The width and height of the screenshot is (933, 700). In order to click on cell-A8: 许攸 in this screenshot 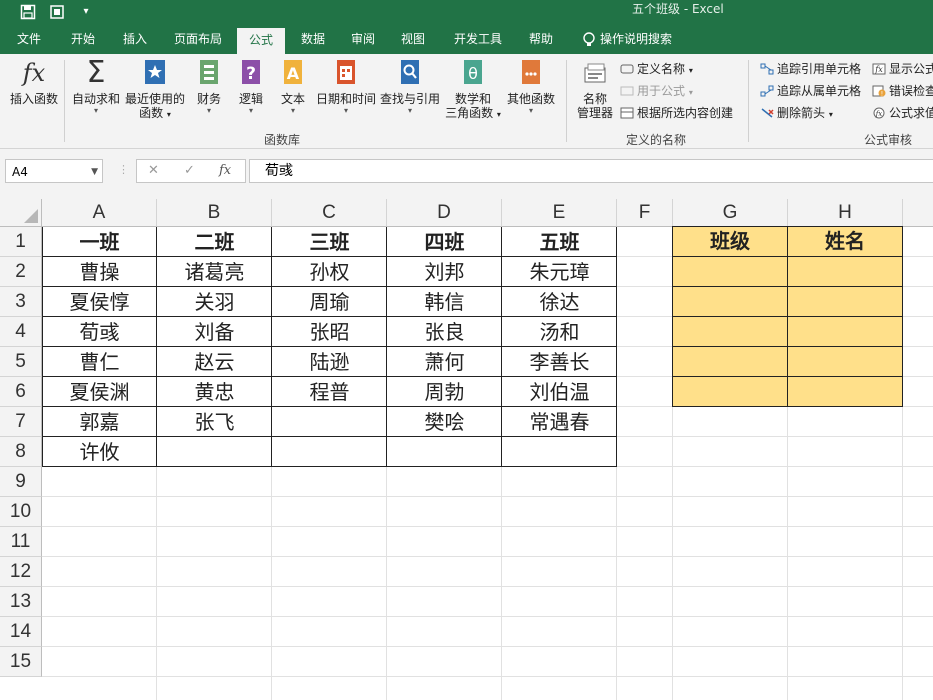, I will do `click(99, 452)`.